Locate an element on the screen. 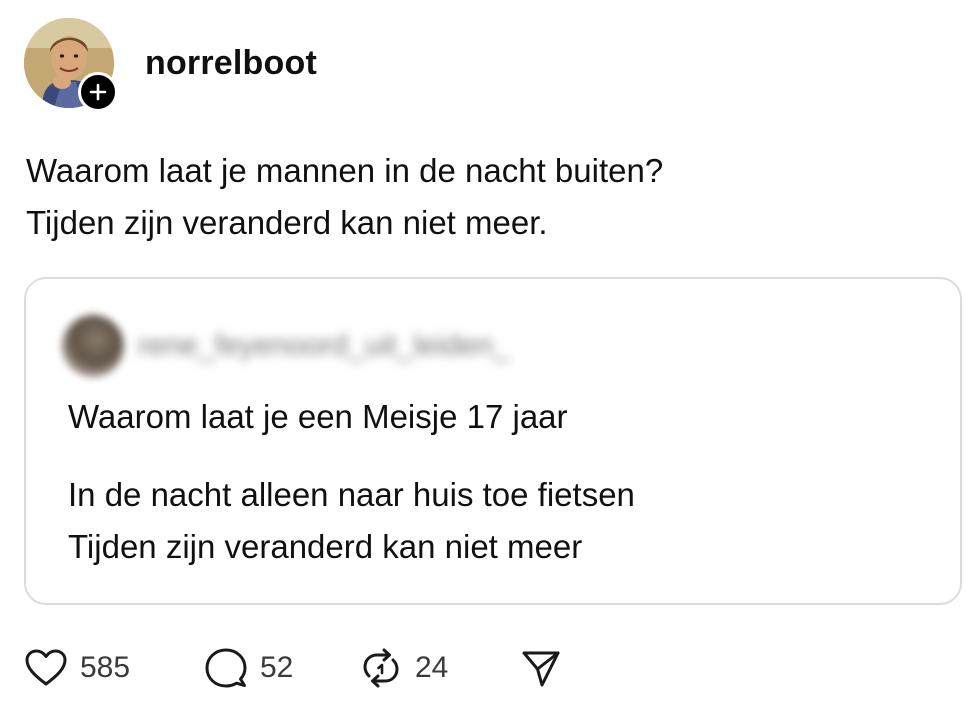  post-line: Tijden zijn veranderd kan niet meer. is located at coordinates (287, 222).